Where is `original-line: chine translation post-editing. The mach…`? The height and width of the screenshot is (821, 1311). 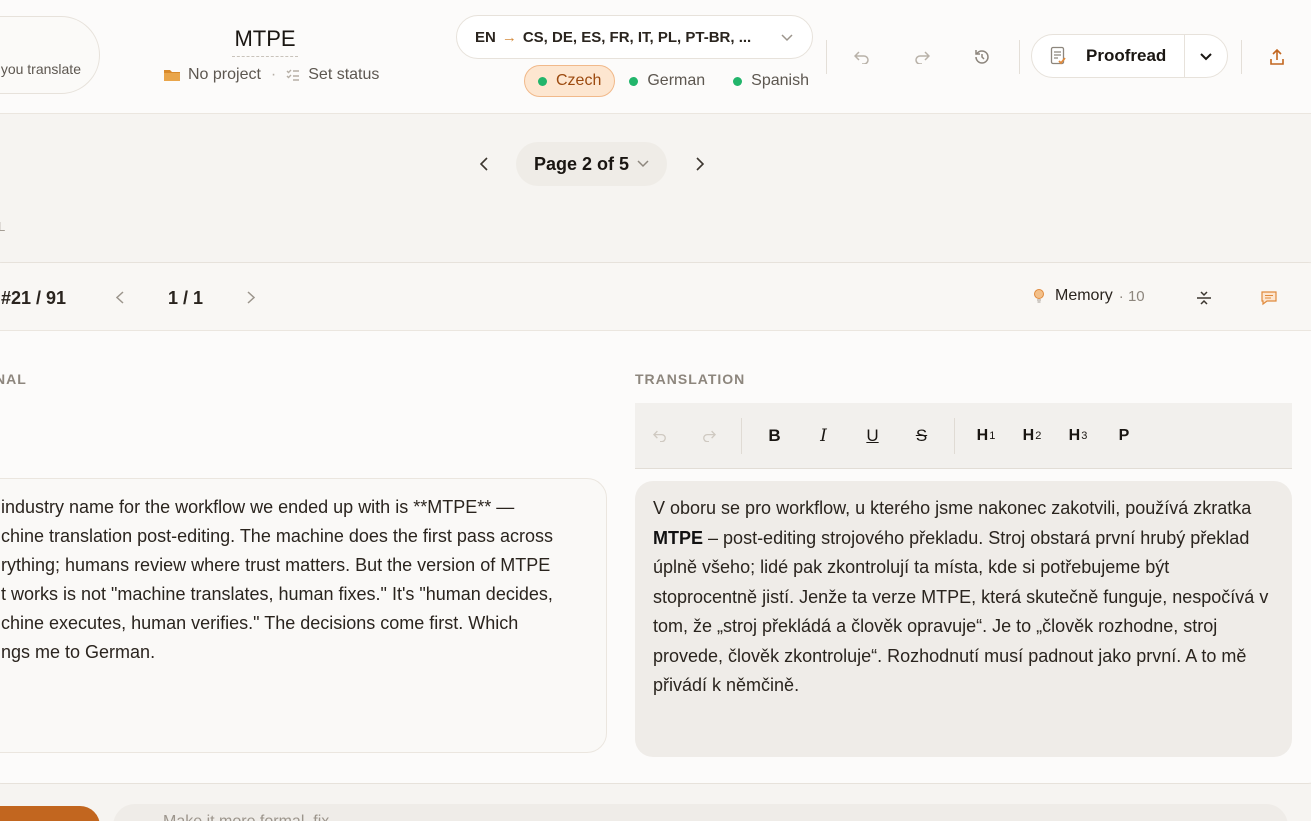
original-line: chine translation post-editing. The mach… is located at coordinates (277, 536).